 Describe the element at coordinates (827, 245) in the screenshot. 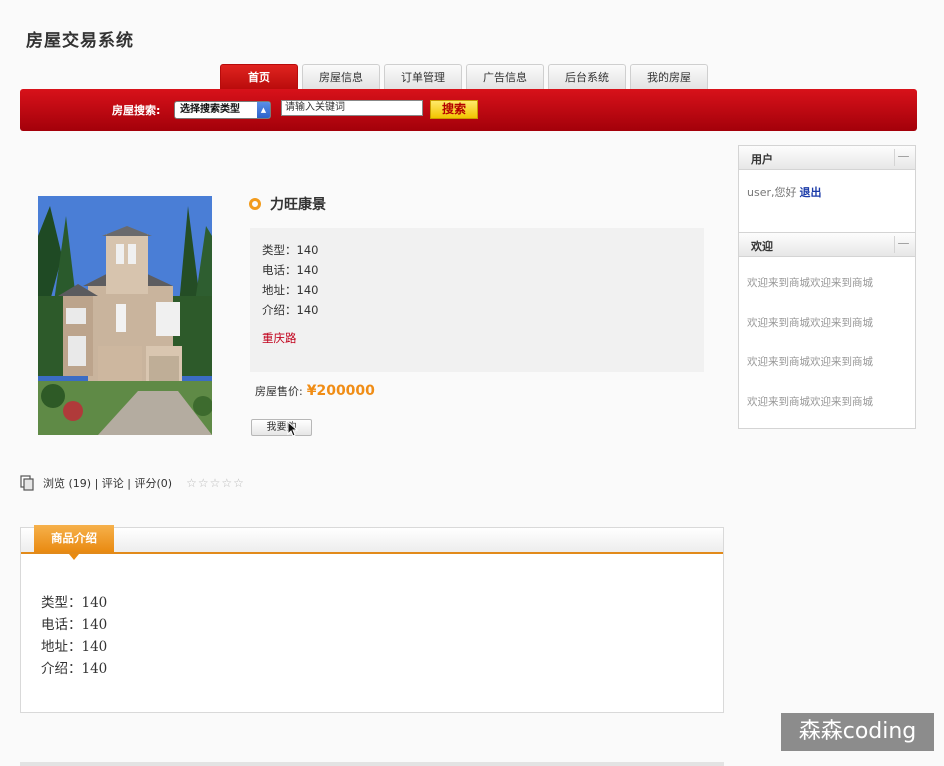

I see `welcome-panel-header: 欢迎 —` at that location.